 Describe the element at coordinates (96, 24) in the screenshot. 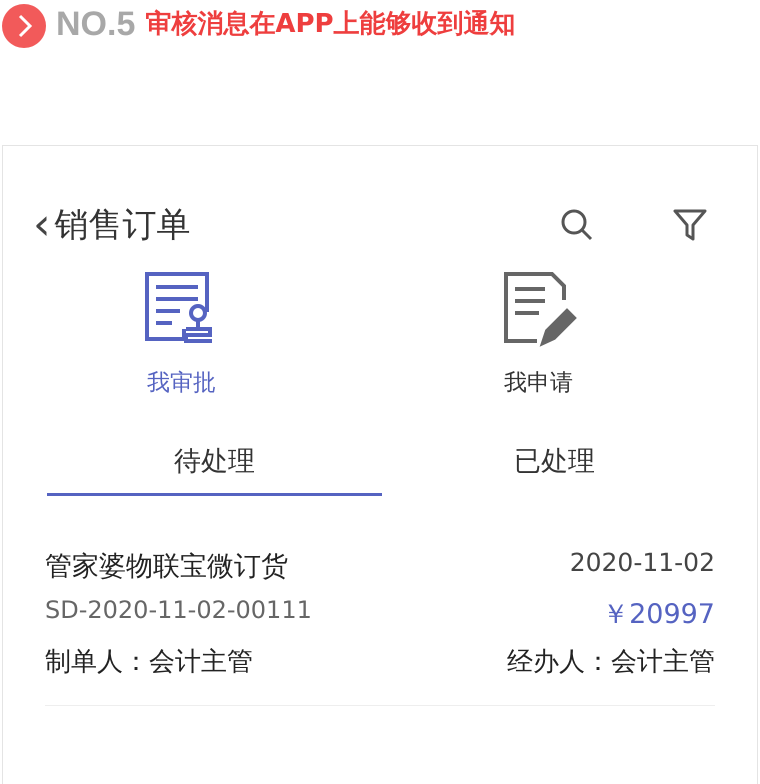

I see `step-number: NO.5` at that location.